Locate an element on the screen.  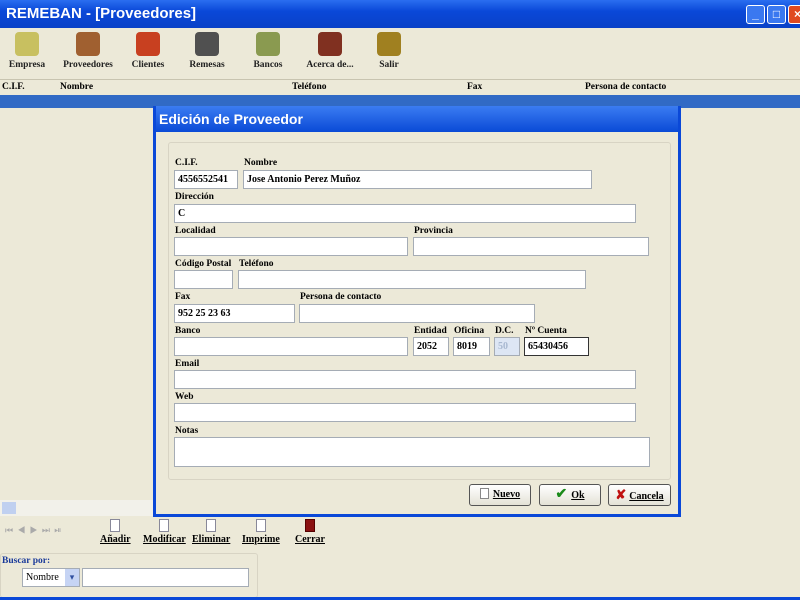
notas-textarea is located at coordinates (412, 452).